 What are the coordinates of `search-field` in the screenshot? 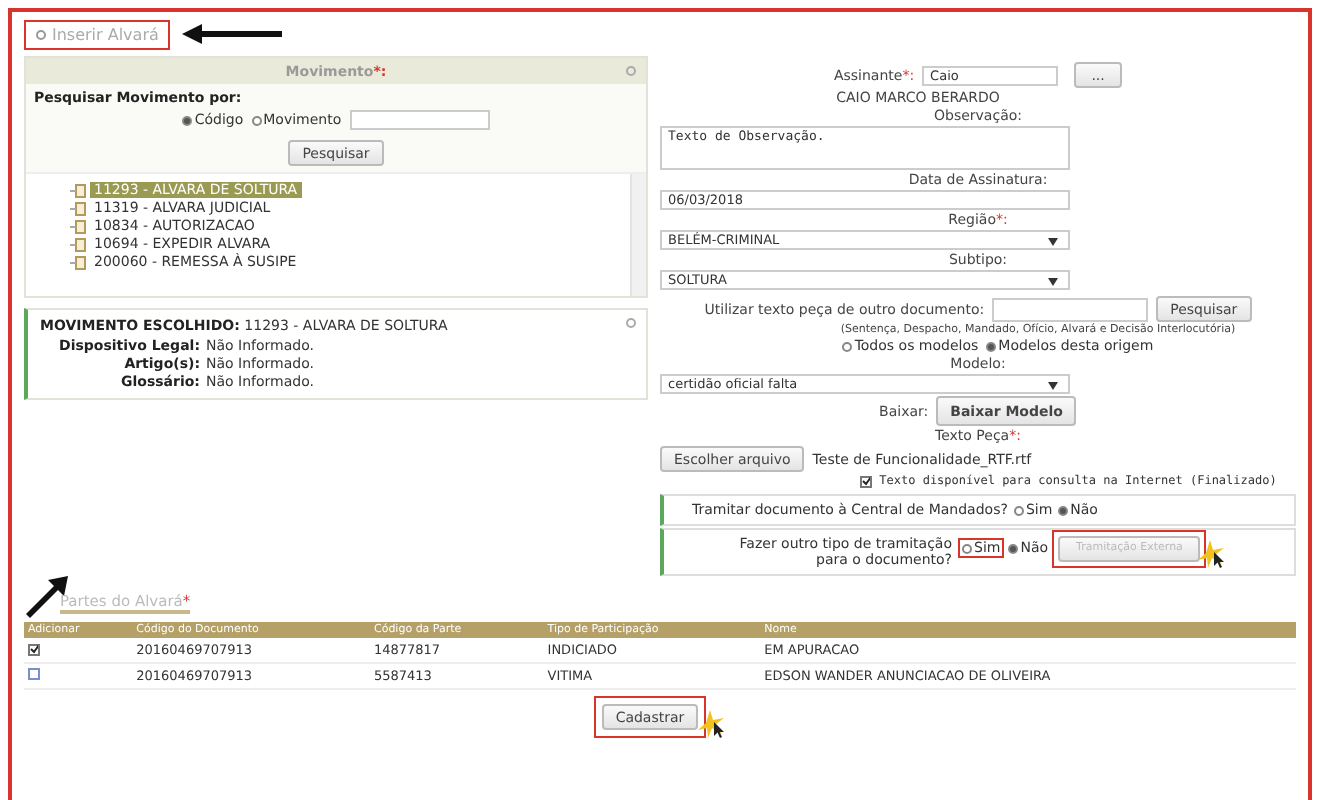 It's located at (419, 120).